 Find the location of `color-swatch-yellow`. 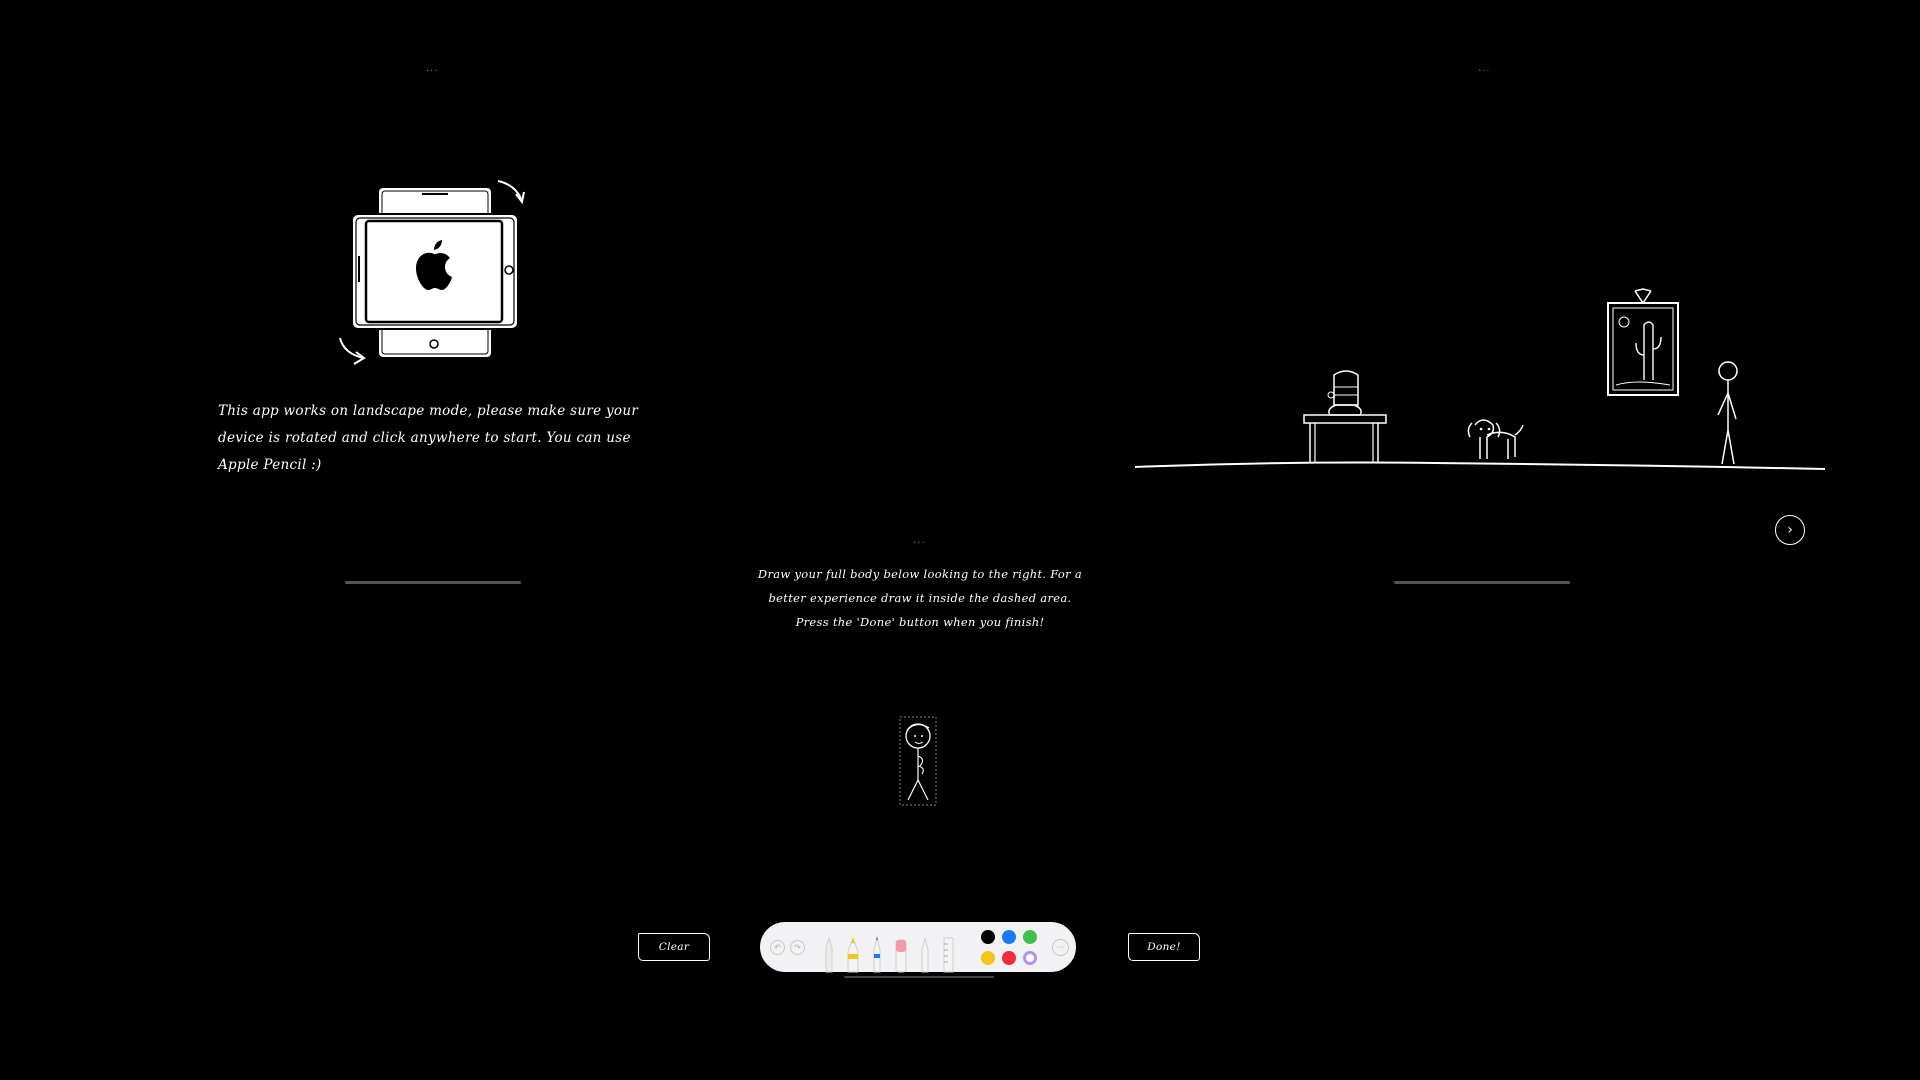

color-swatch-yellow is located at coordinates (988, 958).